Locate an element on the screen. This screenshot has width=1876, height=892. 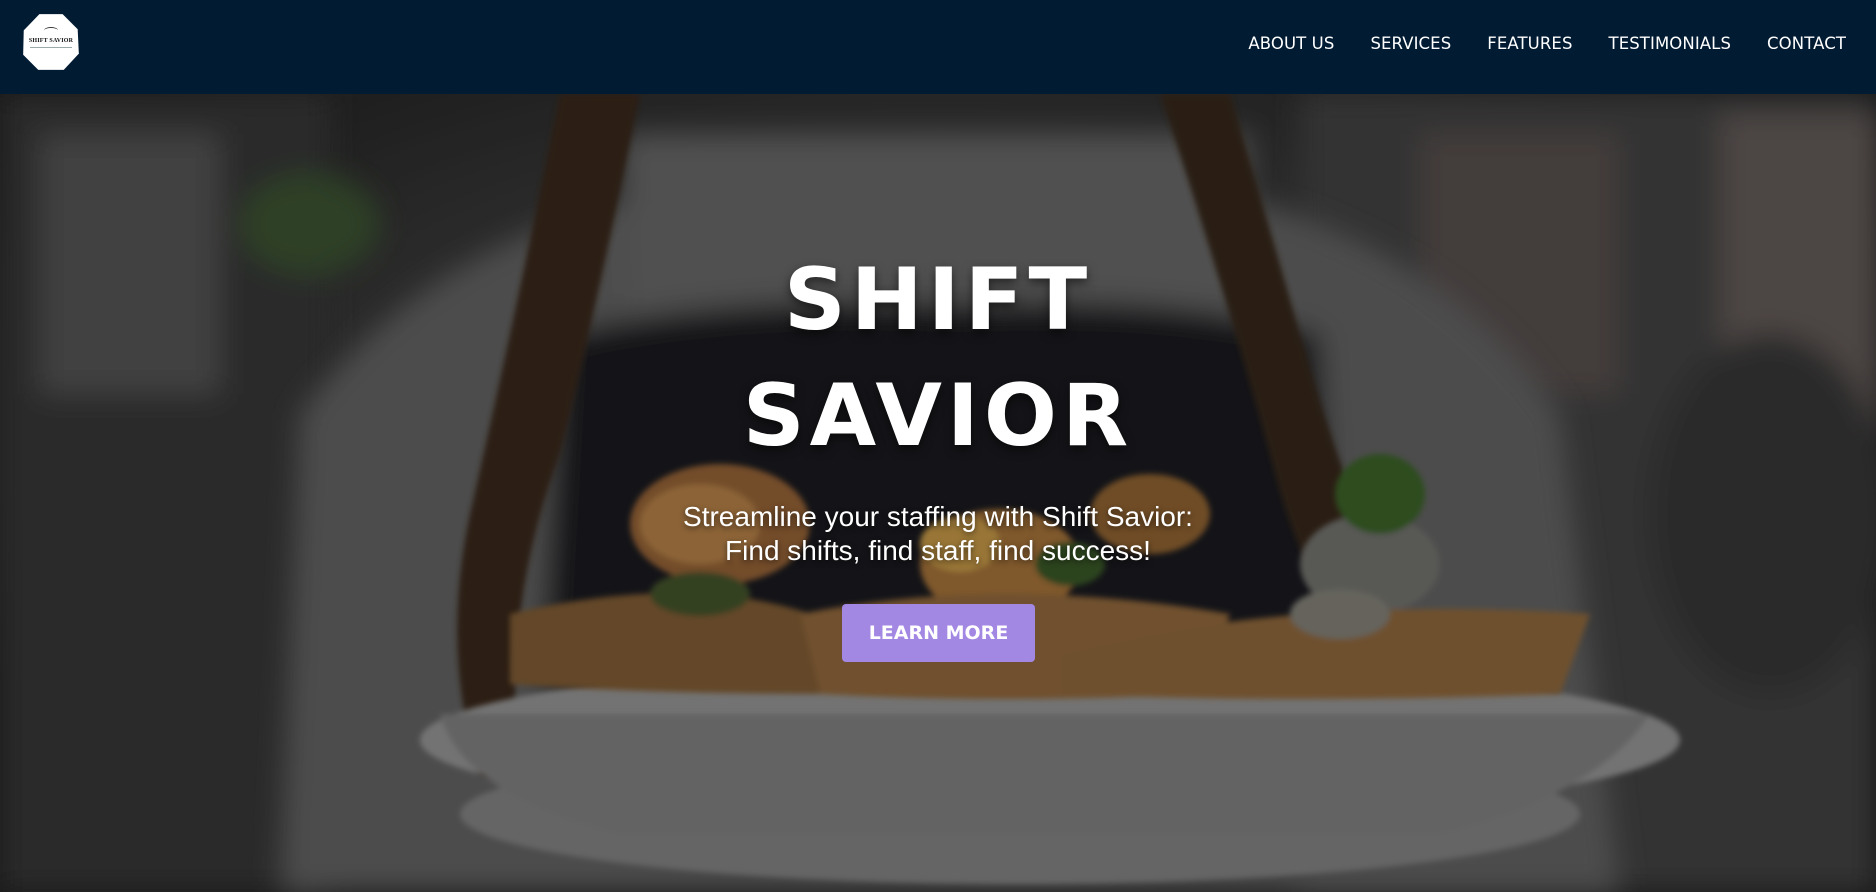
nav-services: SERVICES is located at coordinates (1410, 43).